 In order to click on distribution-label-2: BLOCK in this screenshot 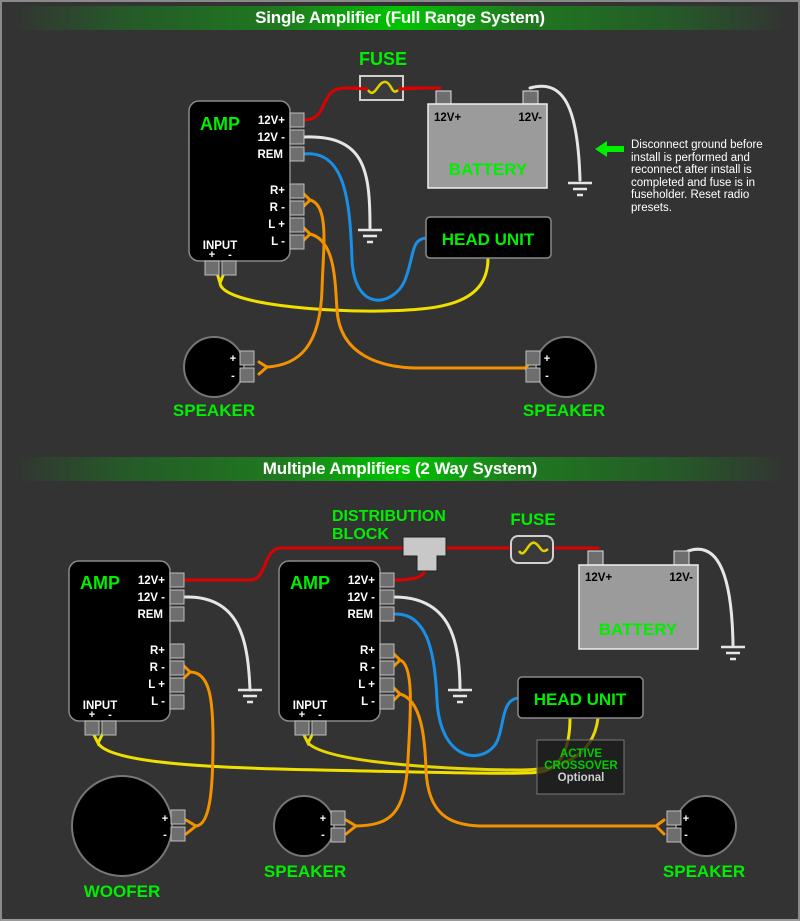, I will do `click(360, 534)`.